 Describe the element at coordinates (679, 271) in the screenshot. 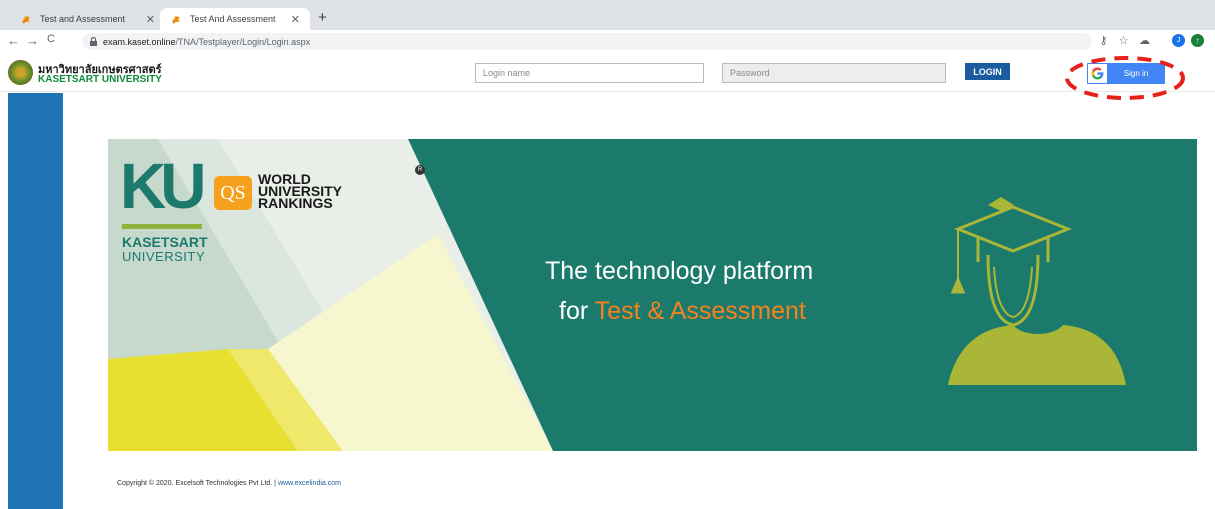

I see `banner-headline-line1: The technology platform` at that location.